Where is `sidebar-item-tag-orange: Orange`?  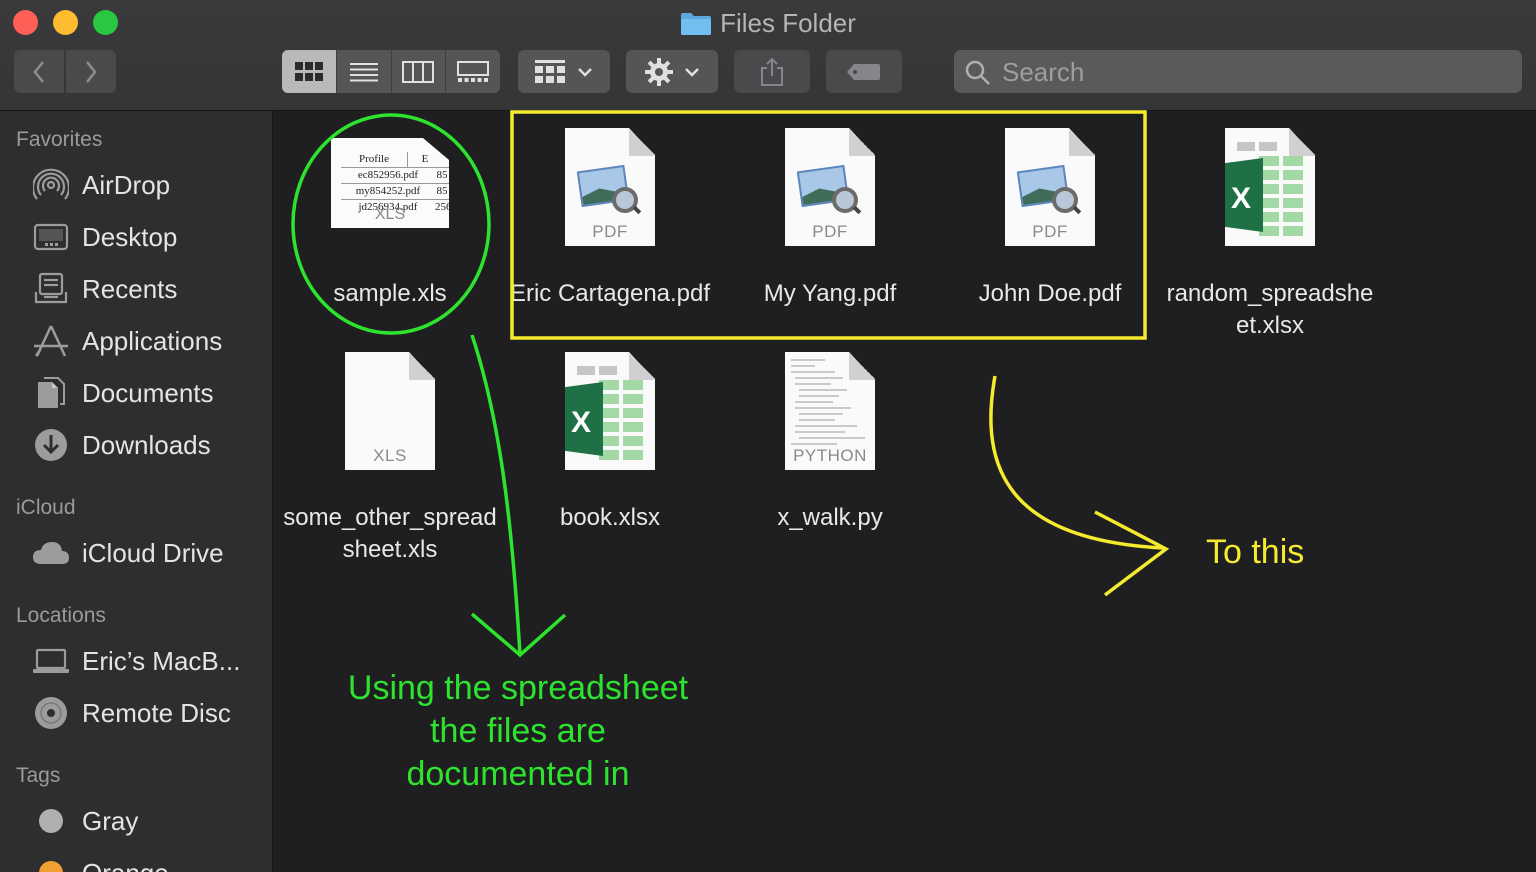 sidebar-item-tag-orange: Orange is located at coordinates (150, 862).